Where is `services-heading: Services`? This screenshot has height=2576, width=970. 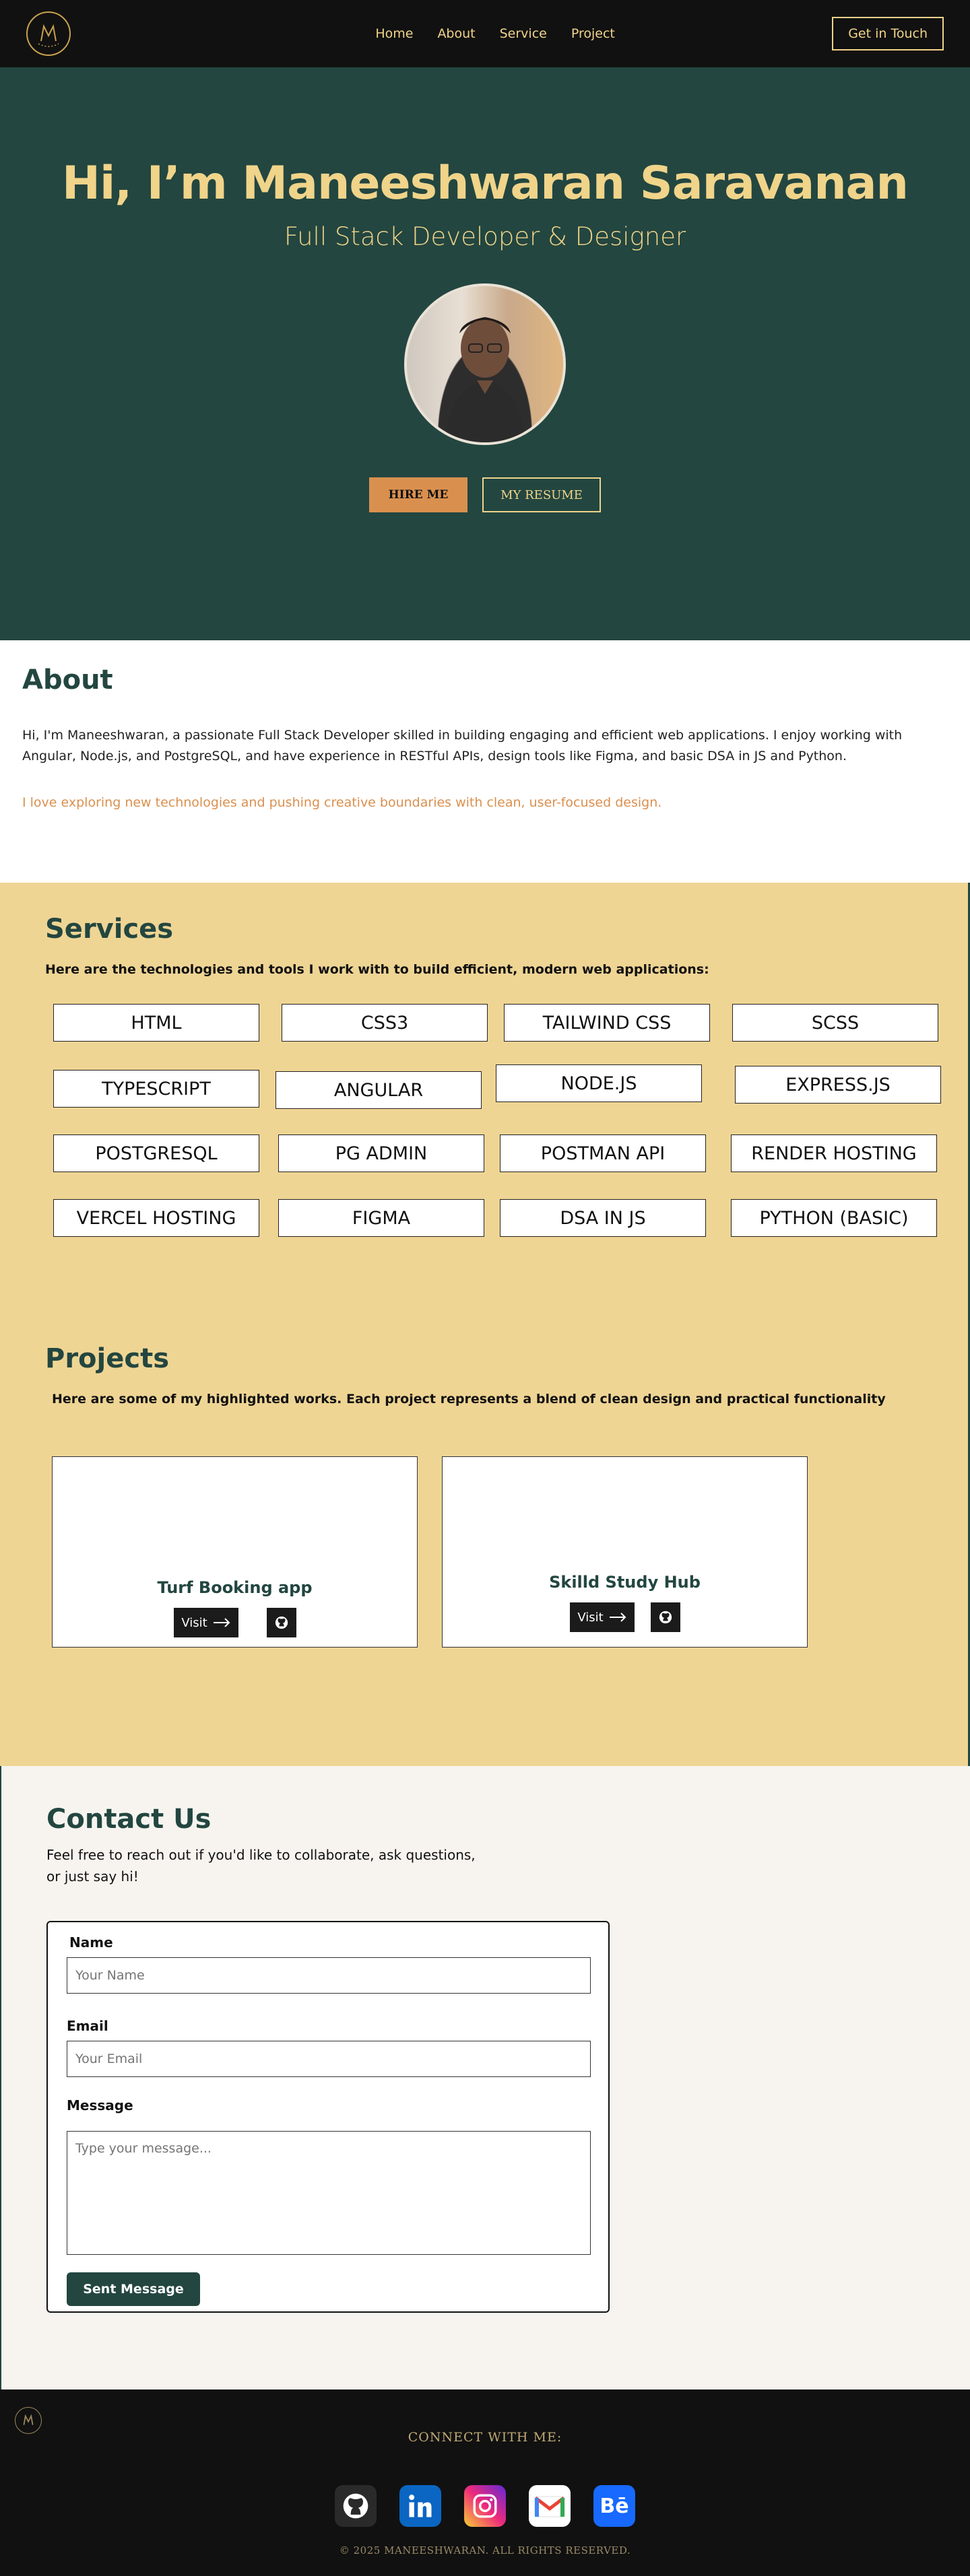 services-heading: Services is located at coordinates (110, 930).